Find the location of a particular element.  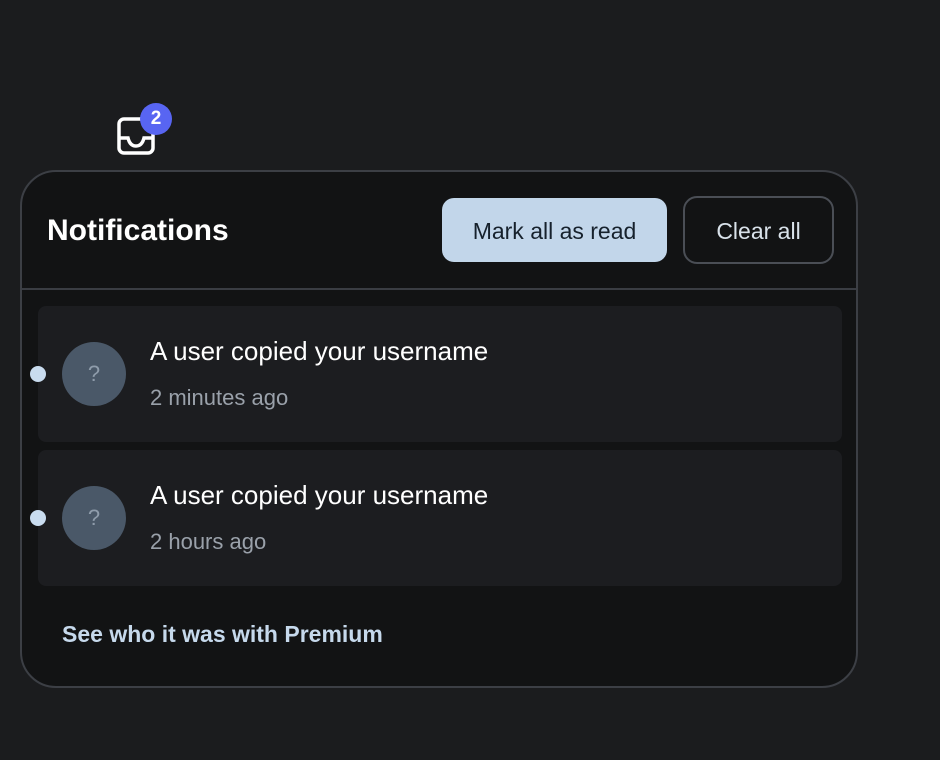

mark-all-read-button: Mark all as read is located at coordinates (554, 230).